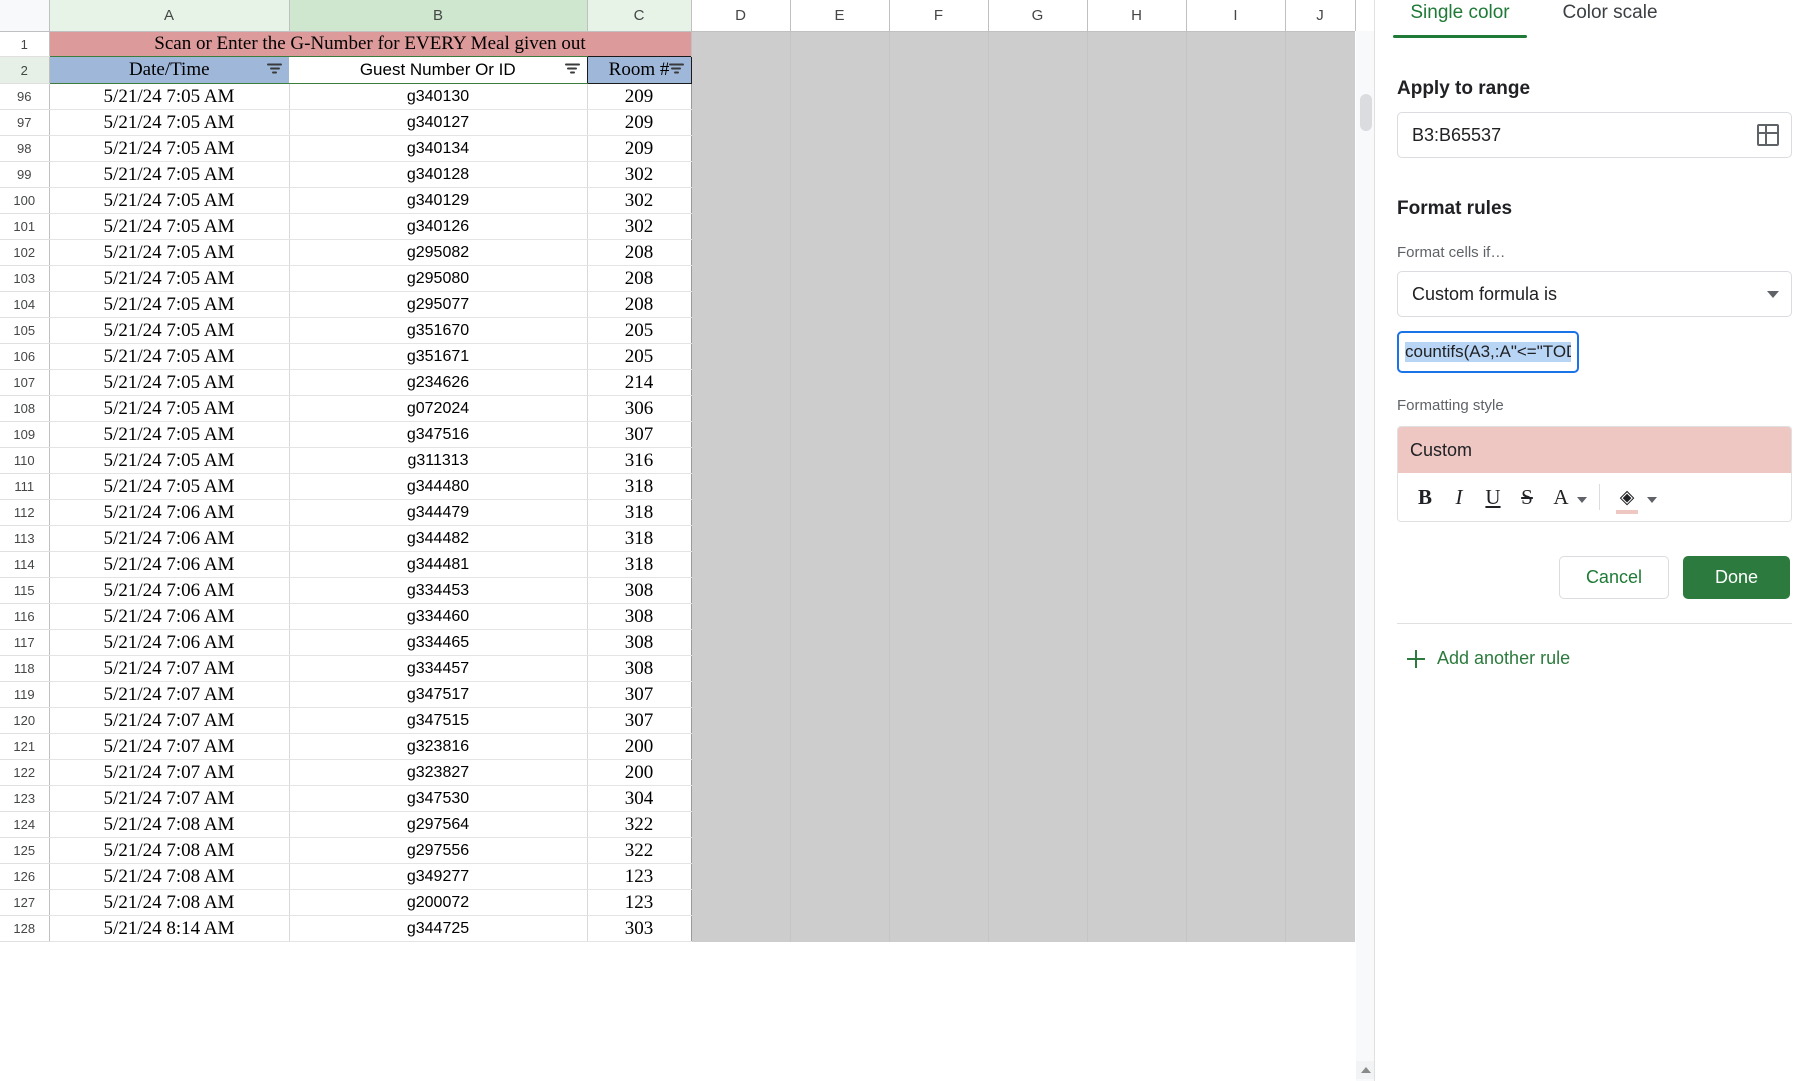 This screenshot has width=1814, height=1081. Describe the element at coordinates (25, 252) in the screenshot. I see `row-header: 102` at that location.